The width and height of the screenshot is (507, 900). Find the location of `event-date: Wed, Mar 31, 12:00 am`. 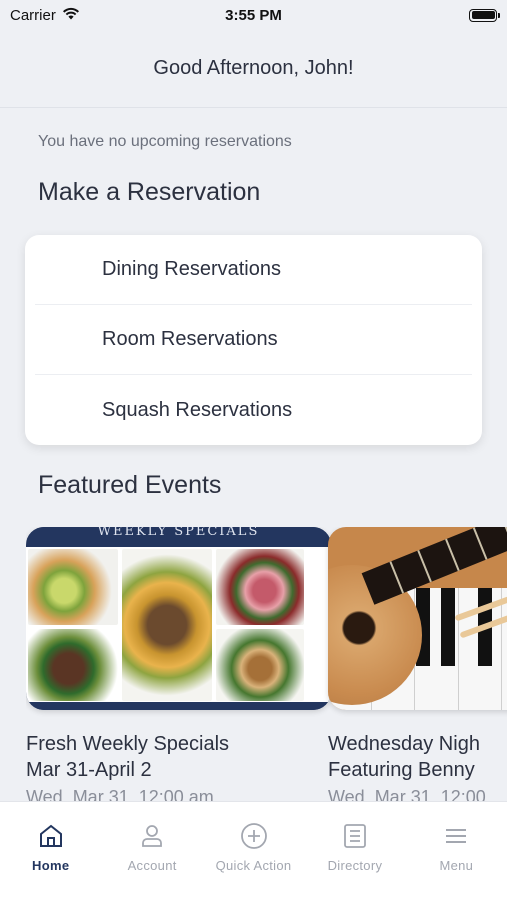

event-date: Wed, Mar 31, 12:00 am is located at coordinates (120, 794).